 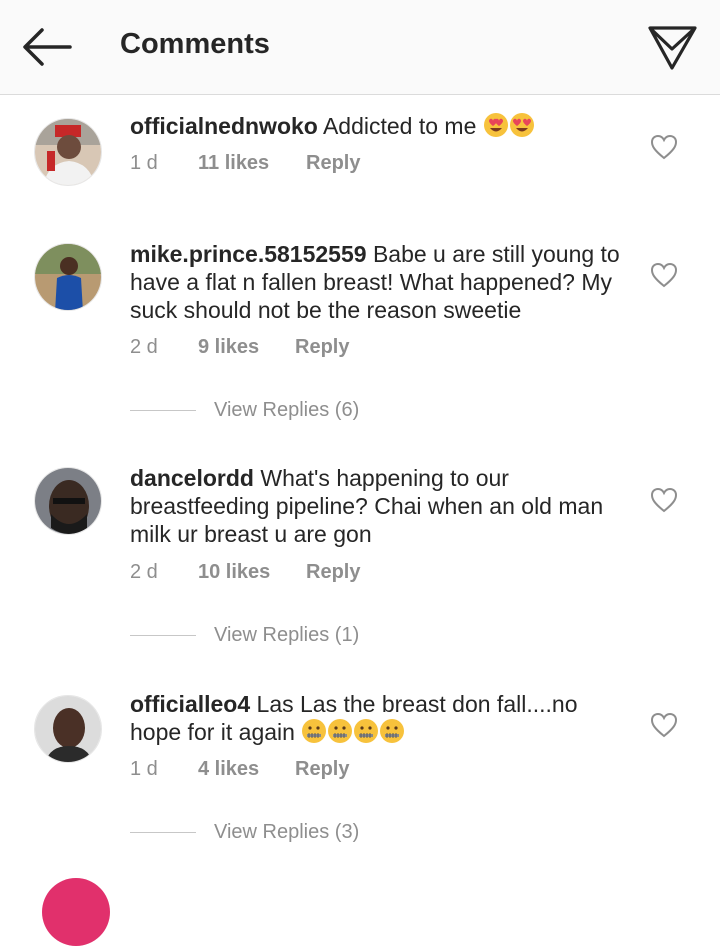 What do you see at coordinates (224, 126) in the screenshot?
I see `comment-username: officialnednwoko` at bounding box center [224, 126].